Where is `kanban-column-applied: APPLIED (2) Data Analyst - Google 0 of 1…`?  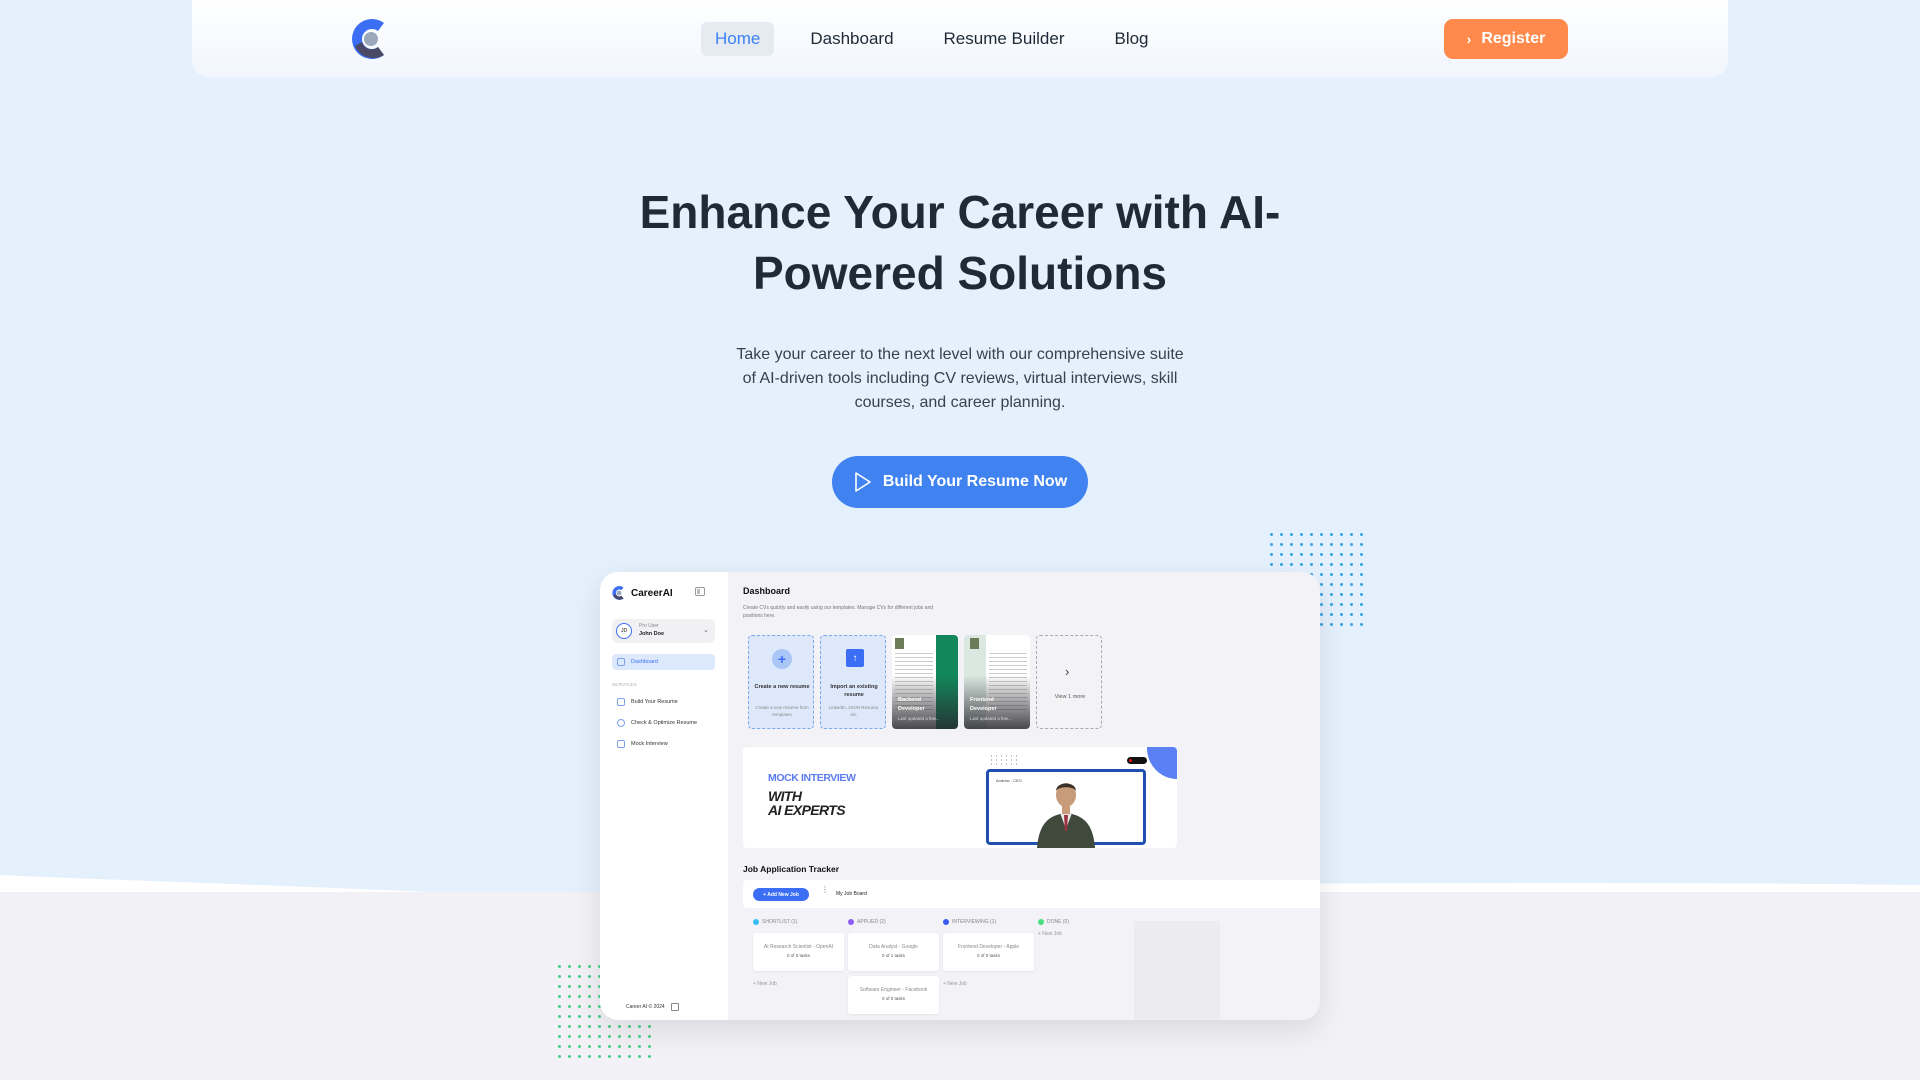 kanban-column-applied: APPLIED (2) Data Analyst - Google 0 of 1… is located at coordinates (894, 966).